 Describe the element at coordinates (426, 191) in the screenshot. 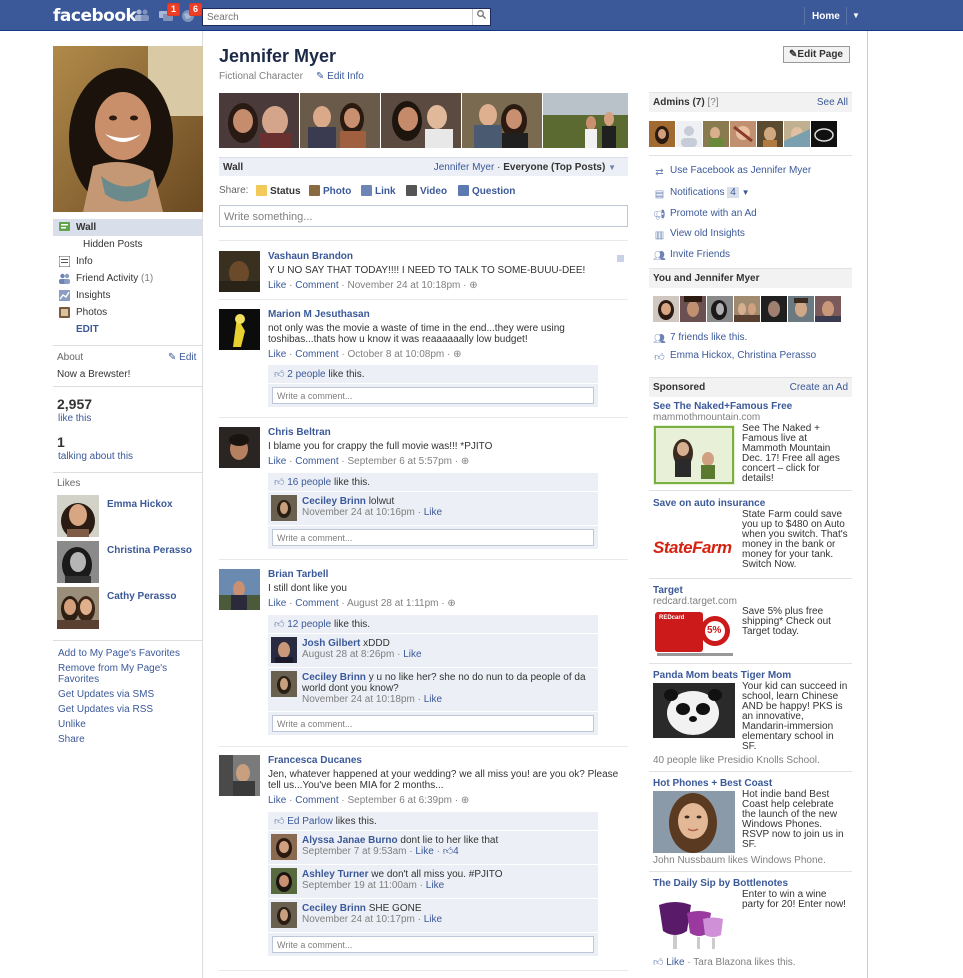

I see `share-video-tab: Video` at that location.